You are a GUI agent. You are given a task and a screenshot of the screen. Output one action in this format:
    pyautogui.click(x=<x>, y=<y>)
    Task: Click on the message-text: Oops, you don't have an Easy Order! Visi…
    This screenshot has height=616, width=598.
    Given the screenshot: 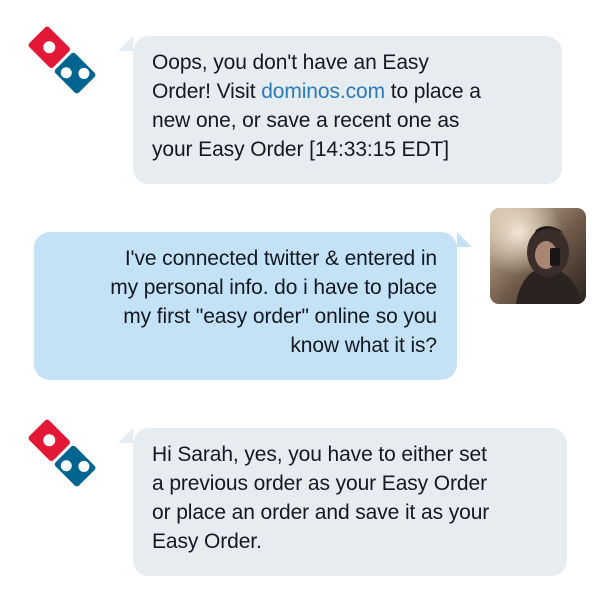 What is the action you would take?
    pyautogui.click(x=348, y=106)
    